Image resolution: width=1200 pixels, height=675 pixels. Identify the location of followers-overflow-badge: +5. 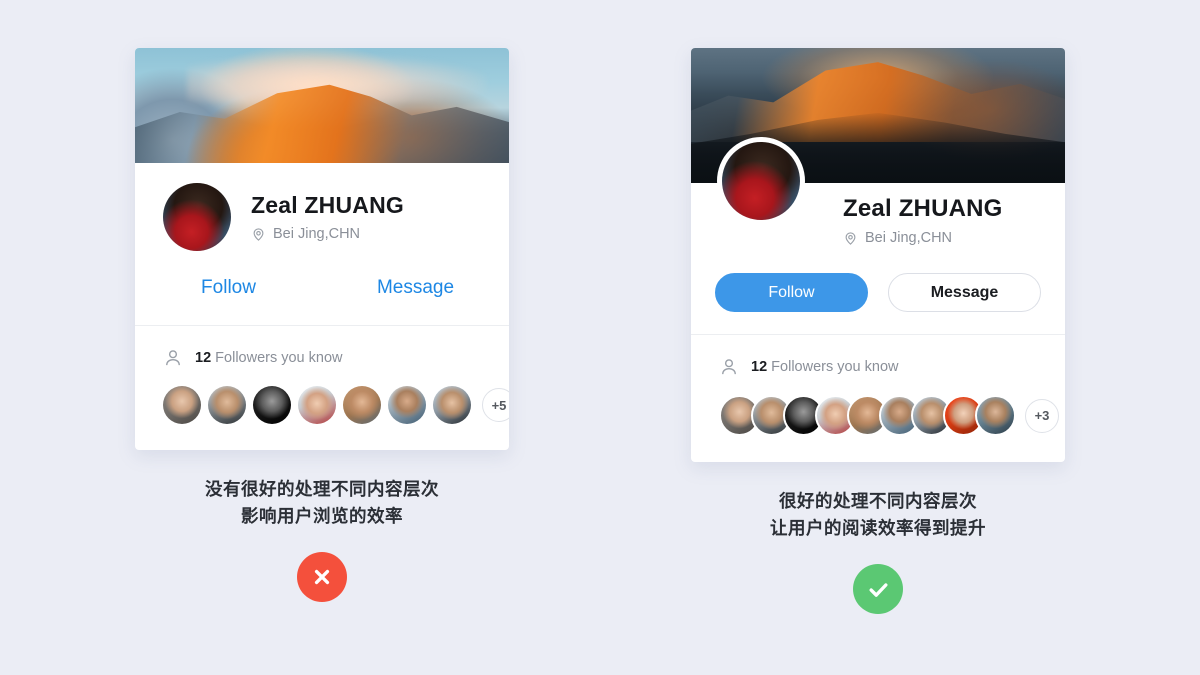
(495, 405).